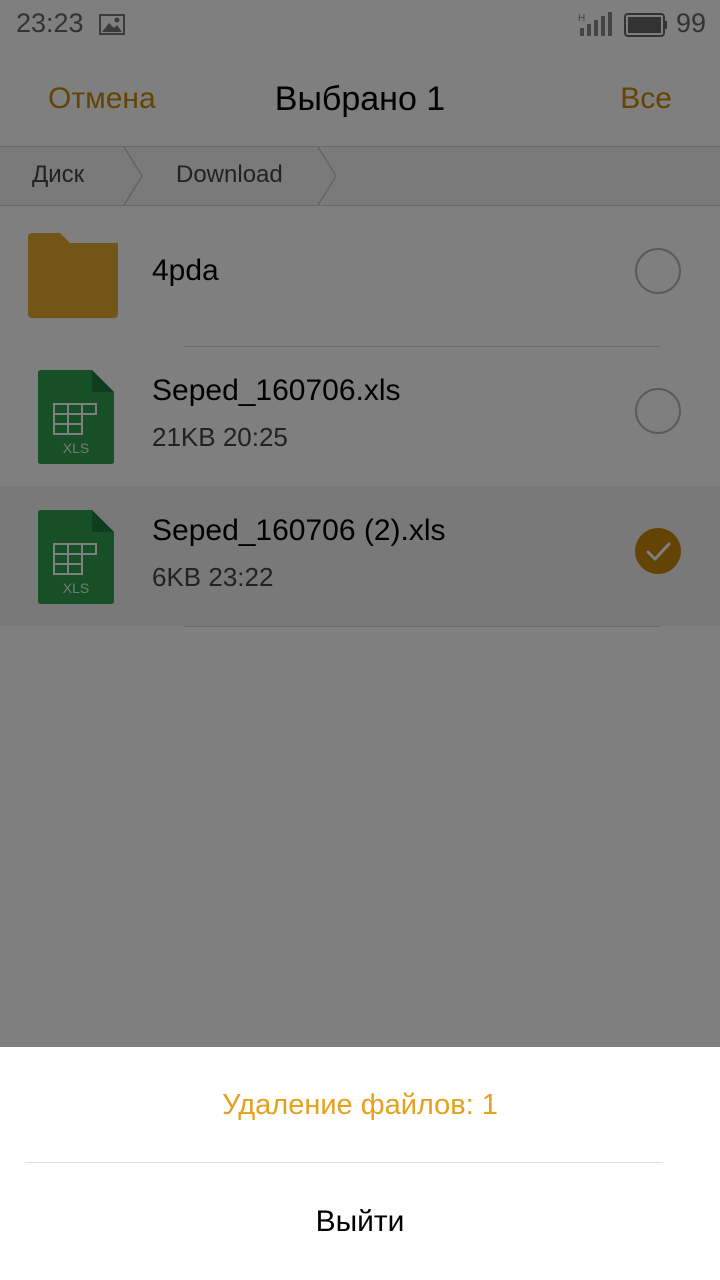  What do you see at coordinates (360, 1105) in the screenshot?
I see `delete-files-button: Удаление файлов: 1` at bounding box center [360, 1105].